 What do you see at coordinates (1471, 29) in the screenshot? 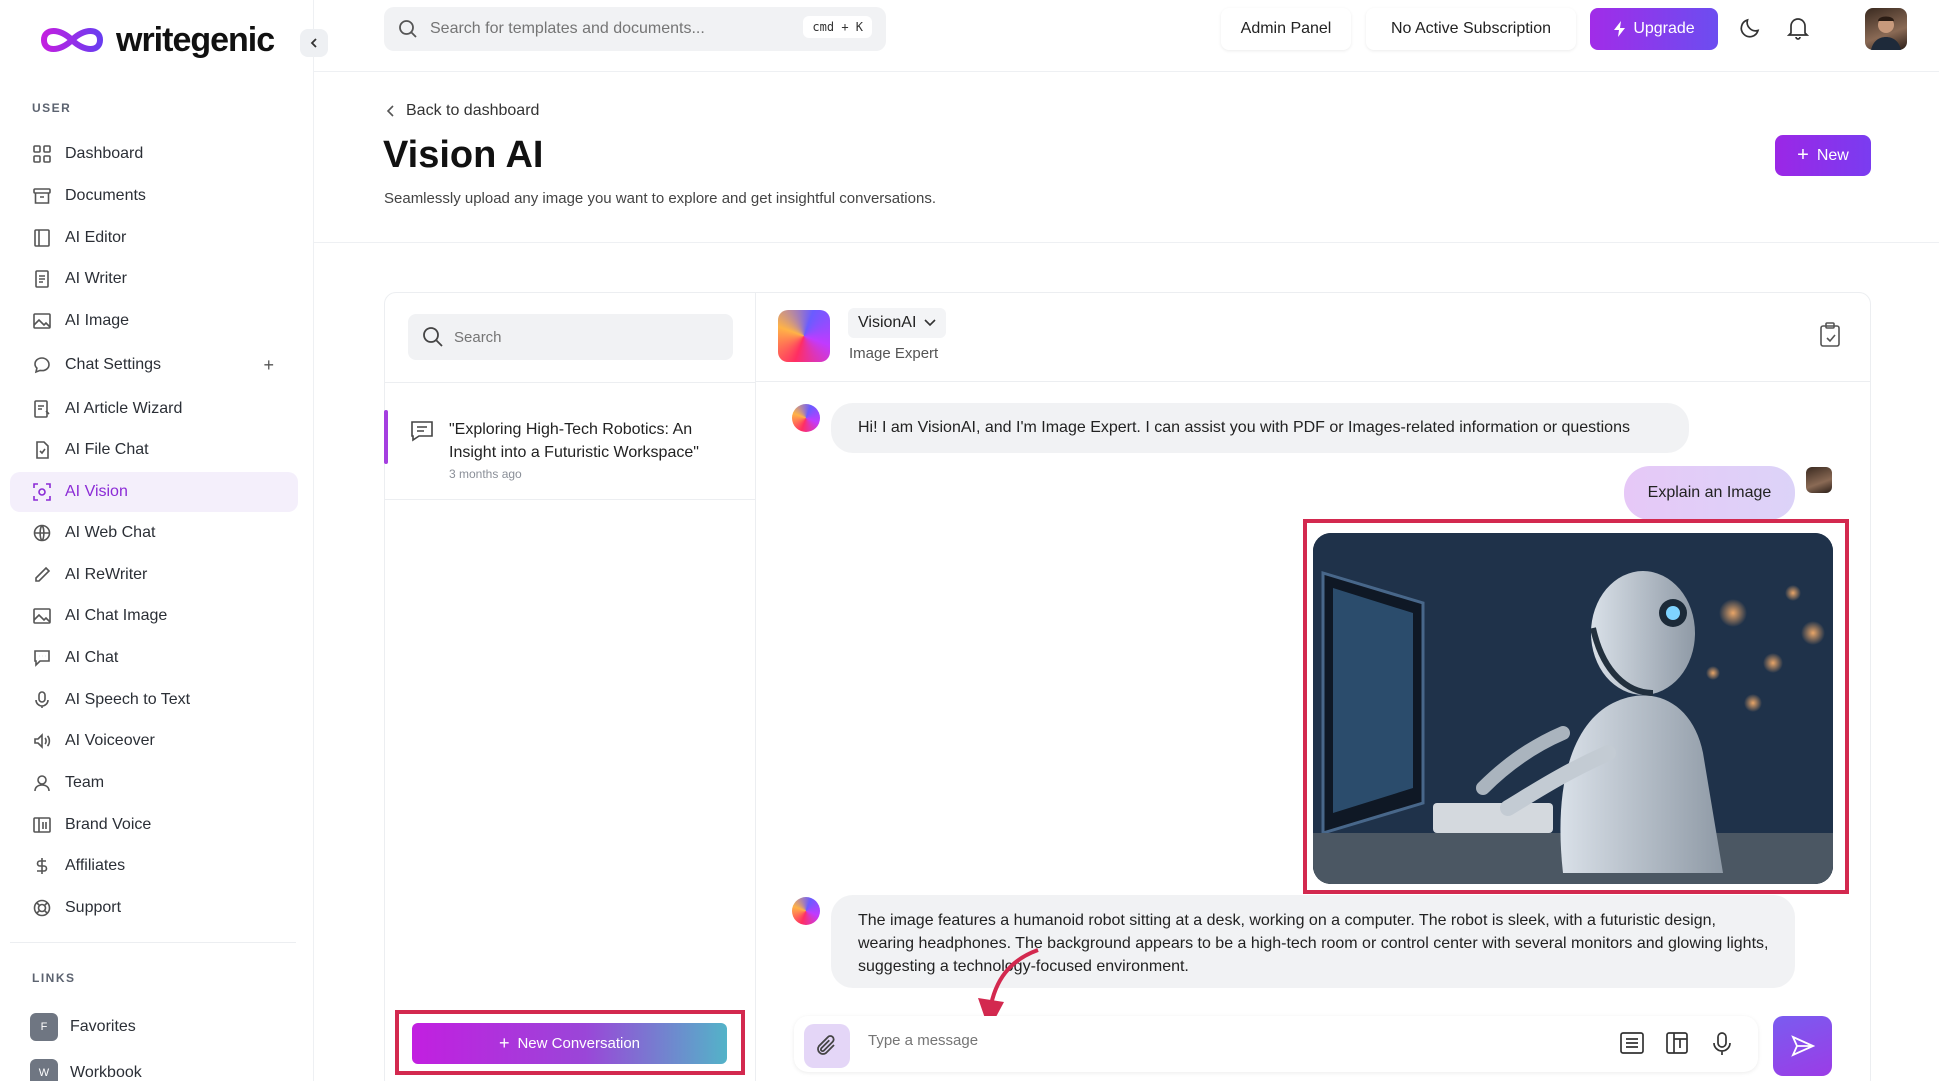
I see `subscription-button: No Active Subscription` at bounding box center [1471, 29].